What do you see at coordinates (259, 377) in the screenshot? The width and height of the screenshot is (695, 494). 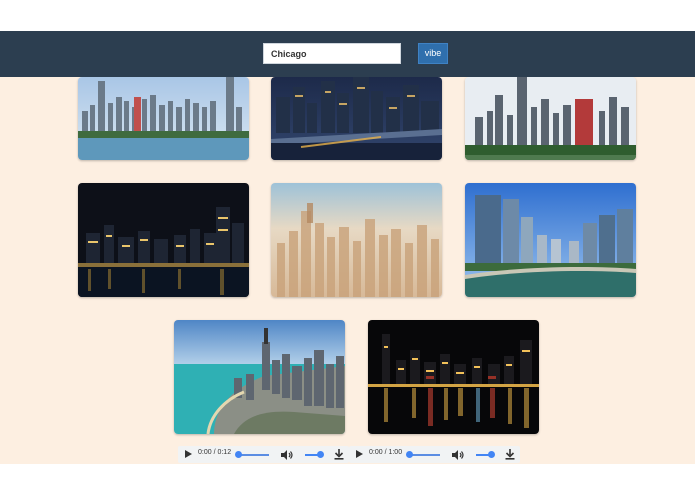 I see `photo-aerial-lakeshore-turquoise` at bounding box center [259, 377].